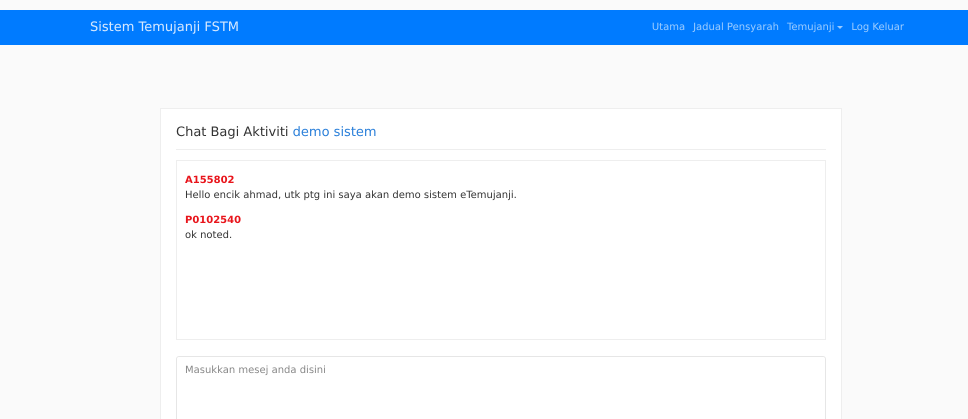  I want to click on sender-id: P0102540, so click(213, 221).